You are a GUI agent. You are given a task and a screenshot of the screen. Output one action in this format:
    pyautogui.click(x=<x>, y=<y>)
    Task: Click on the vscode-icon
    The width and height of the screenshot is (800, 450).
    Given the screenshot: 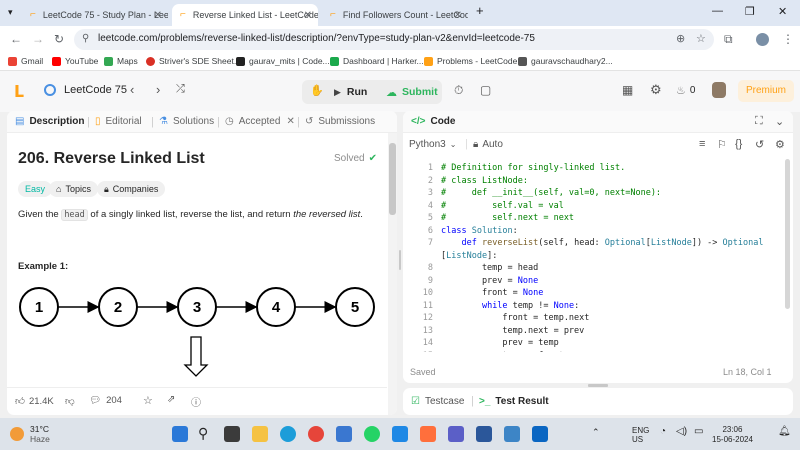 What is the action you would take?
    pyautogui.click(x=400, y=434)
    